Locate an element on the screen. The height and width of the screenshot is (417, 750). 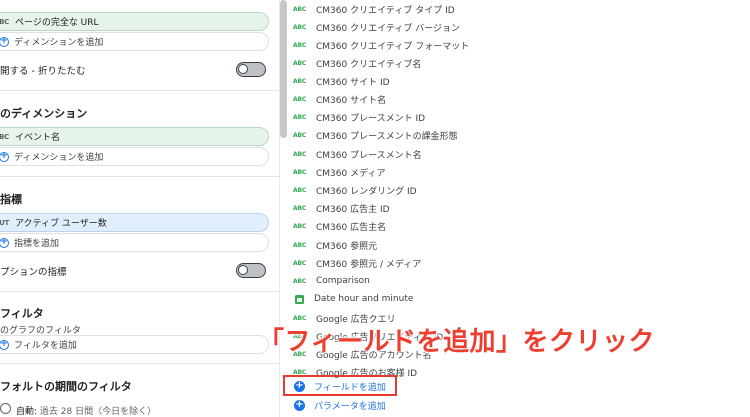
dimension-chip-event-name: ABC イベント名 is located at coordinates (134, 136).